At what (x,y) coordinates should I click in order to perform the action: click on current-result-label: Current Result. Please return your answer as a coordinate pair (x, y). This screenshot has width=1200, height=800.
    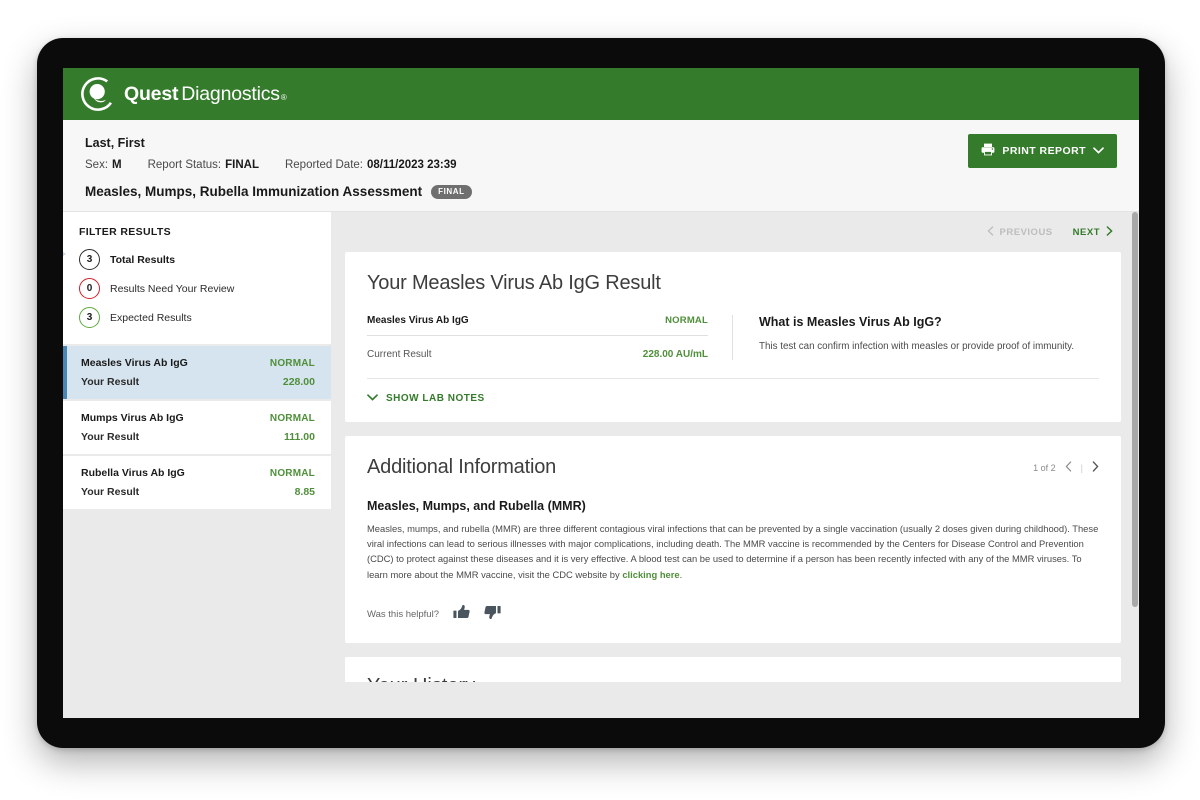
    Looking at the image, I should click on (399, 354).